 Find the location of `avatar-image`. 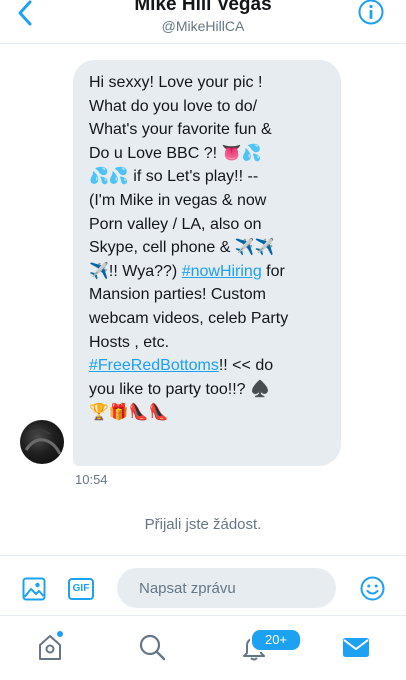

avatar-image is located at coordinates (43, 442).